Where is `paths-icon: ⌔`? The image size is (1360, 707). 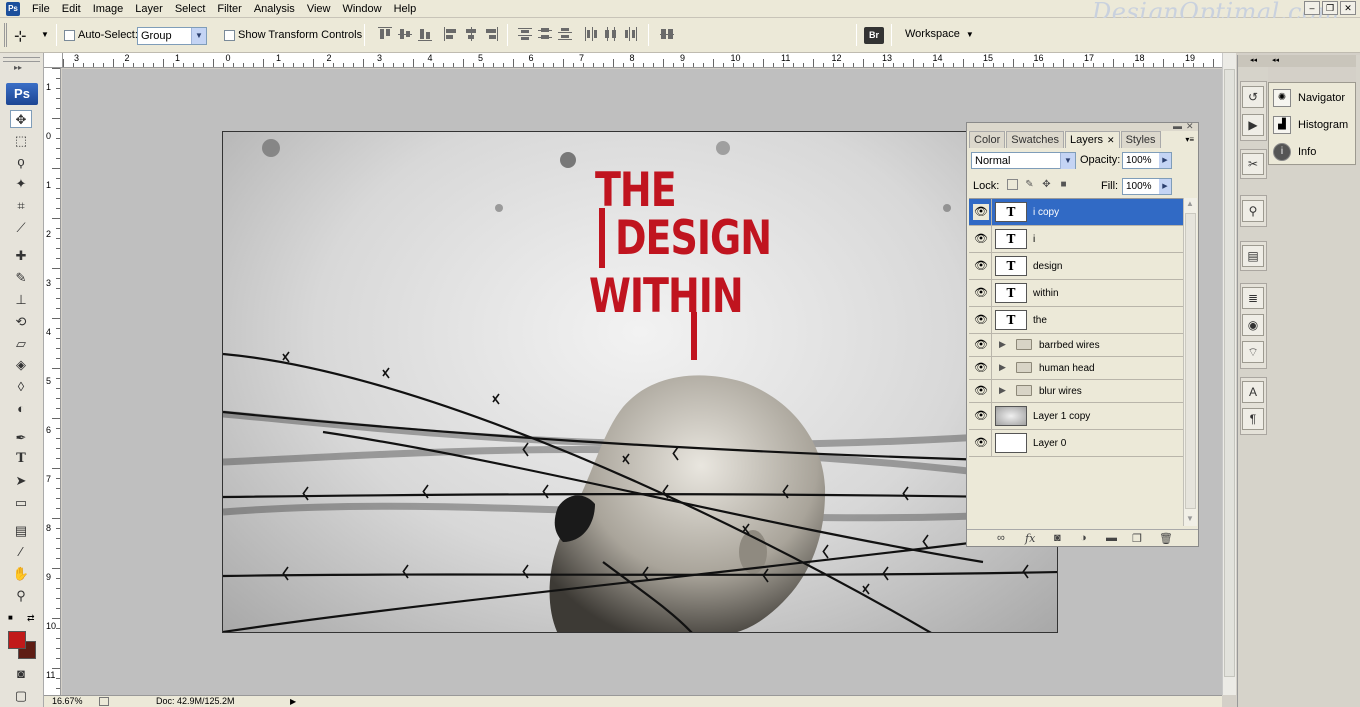 paths-icon: ⌔ is located at coordinates (1253, 352).